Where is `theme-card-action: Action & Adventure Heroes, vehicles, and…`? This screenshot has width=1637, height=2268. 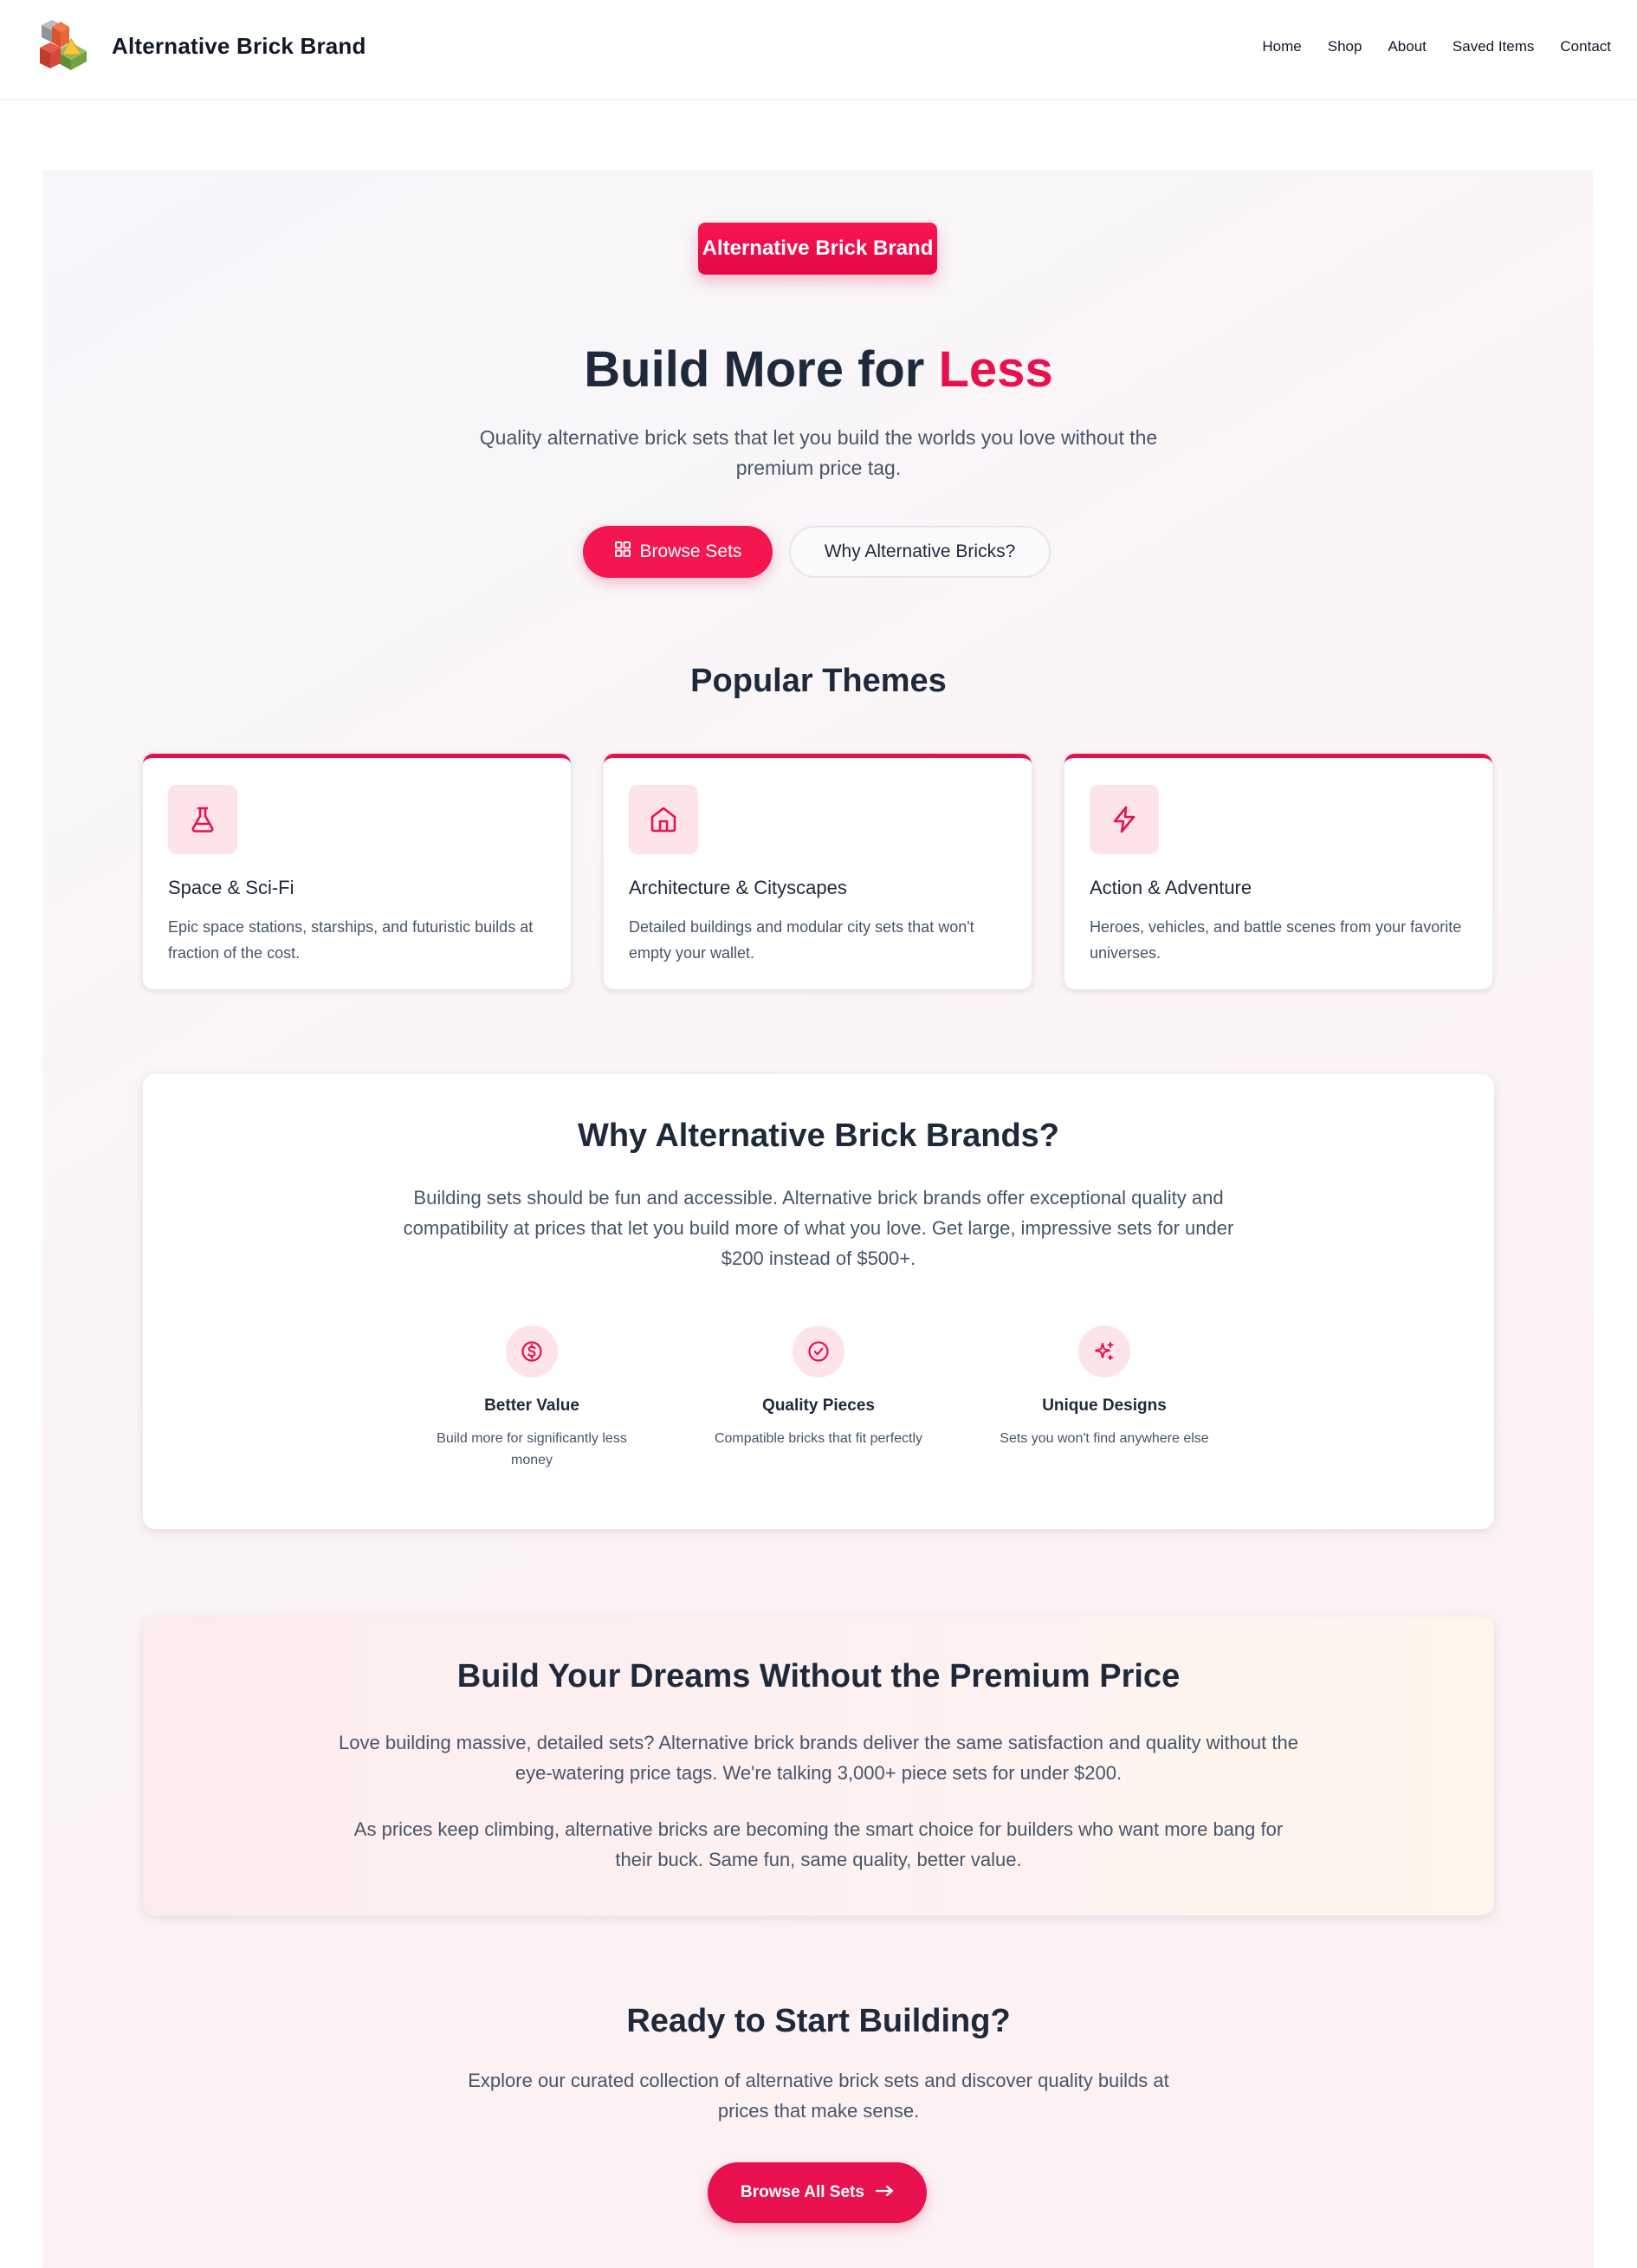 theme-card-action: Action & Adventure Heroes, vehicles, and… is located at coordinates (1278, 871).